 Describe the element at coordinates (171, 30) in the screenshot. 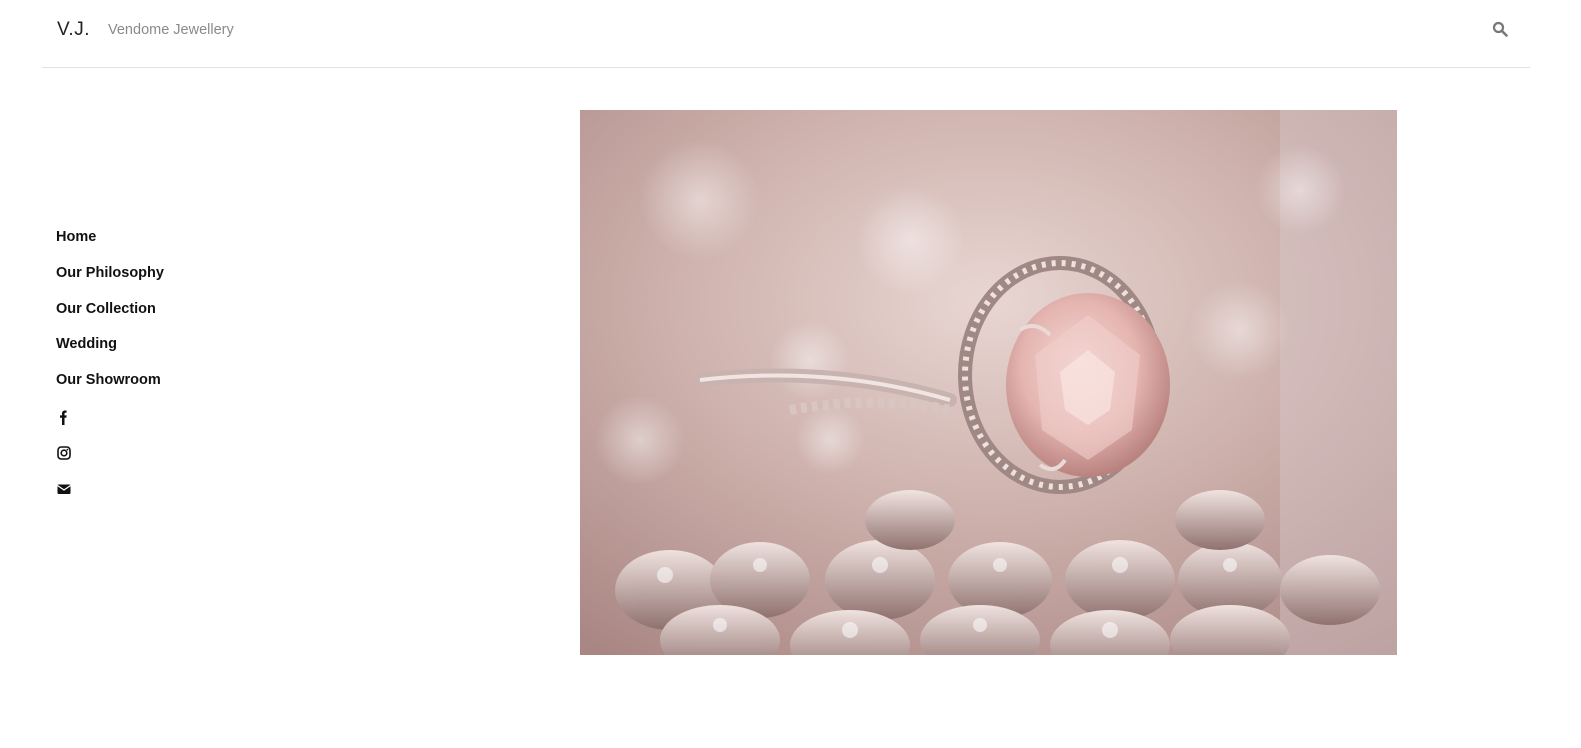

I see `site-tagline: Vendome Jewellery` at that location.